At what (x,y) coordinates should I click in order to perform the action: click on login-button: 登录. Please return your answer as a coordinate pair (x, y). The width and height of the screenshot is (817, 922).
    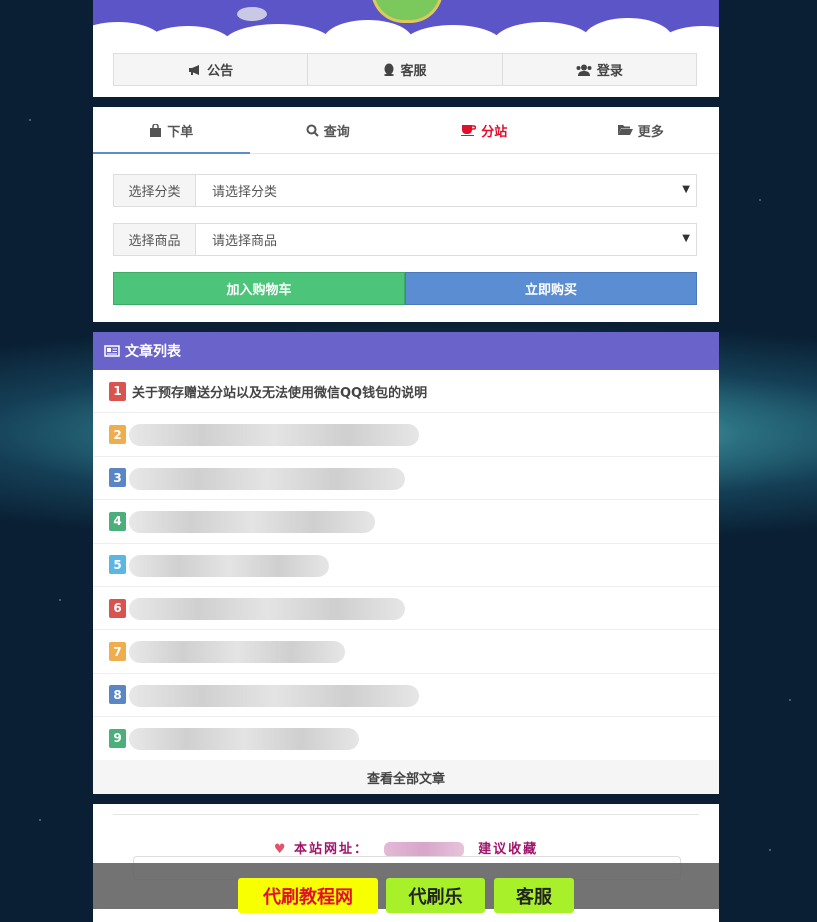
    Looking at the image, I should click on (599, 69).